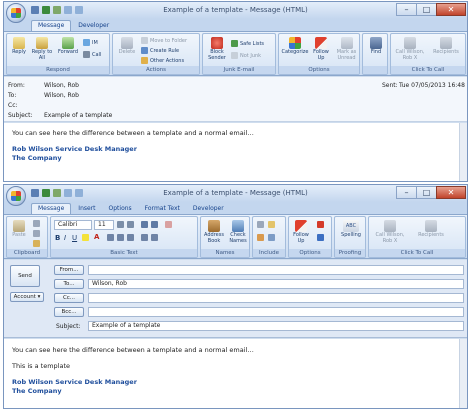  I want to click on cut-button, so click(37, 223).